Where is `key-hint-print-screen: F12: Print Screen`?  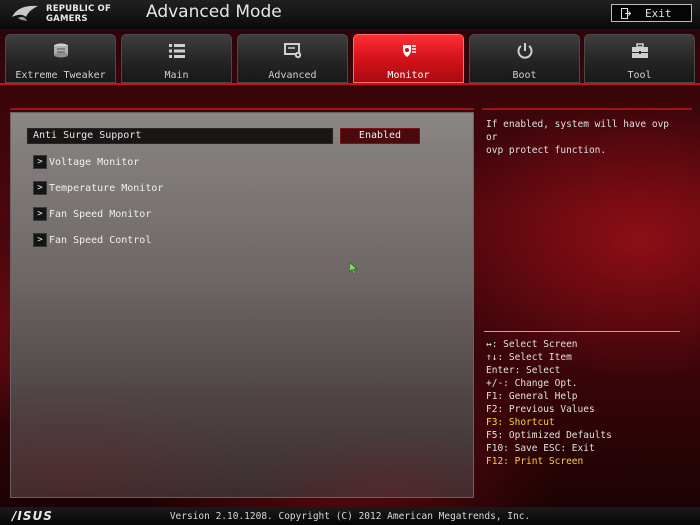
key-hint-print-screen: F12: Print Screen is located at coordinates (586, 461).